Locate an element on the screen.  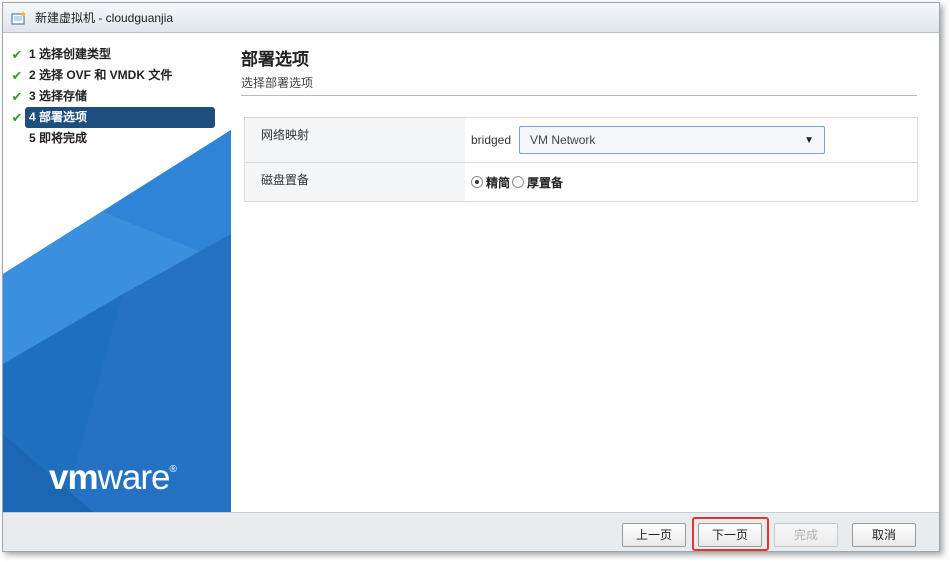
deployment-options-table: 网络映射 bridged VM Network ▼ 磁盘置备 精简 厚置备 is located at coordinates (581, 159).